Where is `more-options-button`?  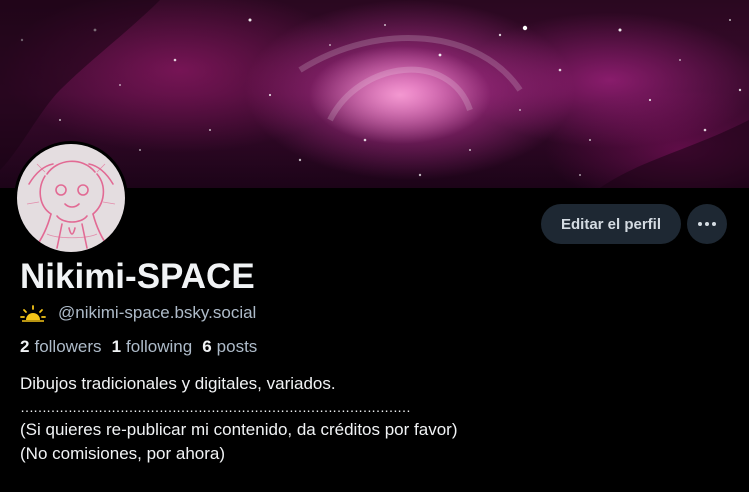
more-options-button is located at coordinates (707, 224).